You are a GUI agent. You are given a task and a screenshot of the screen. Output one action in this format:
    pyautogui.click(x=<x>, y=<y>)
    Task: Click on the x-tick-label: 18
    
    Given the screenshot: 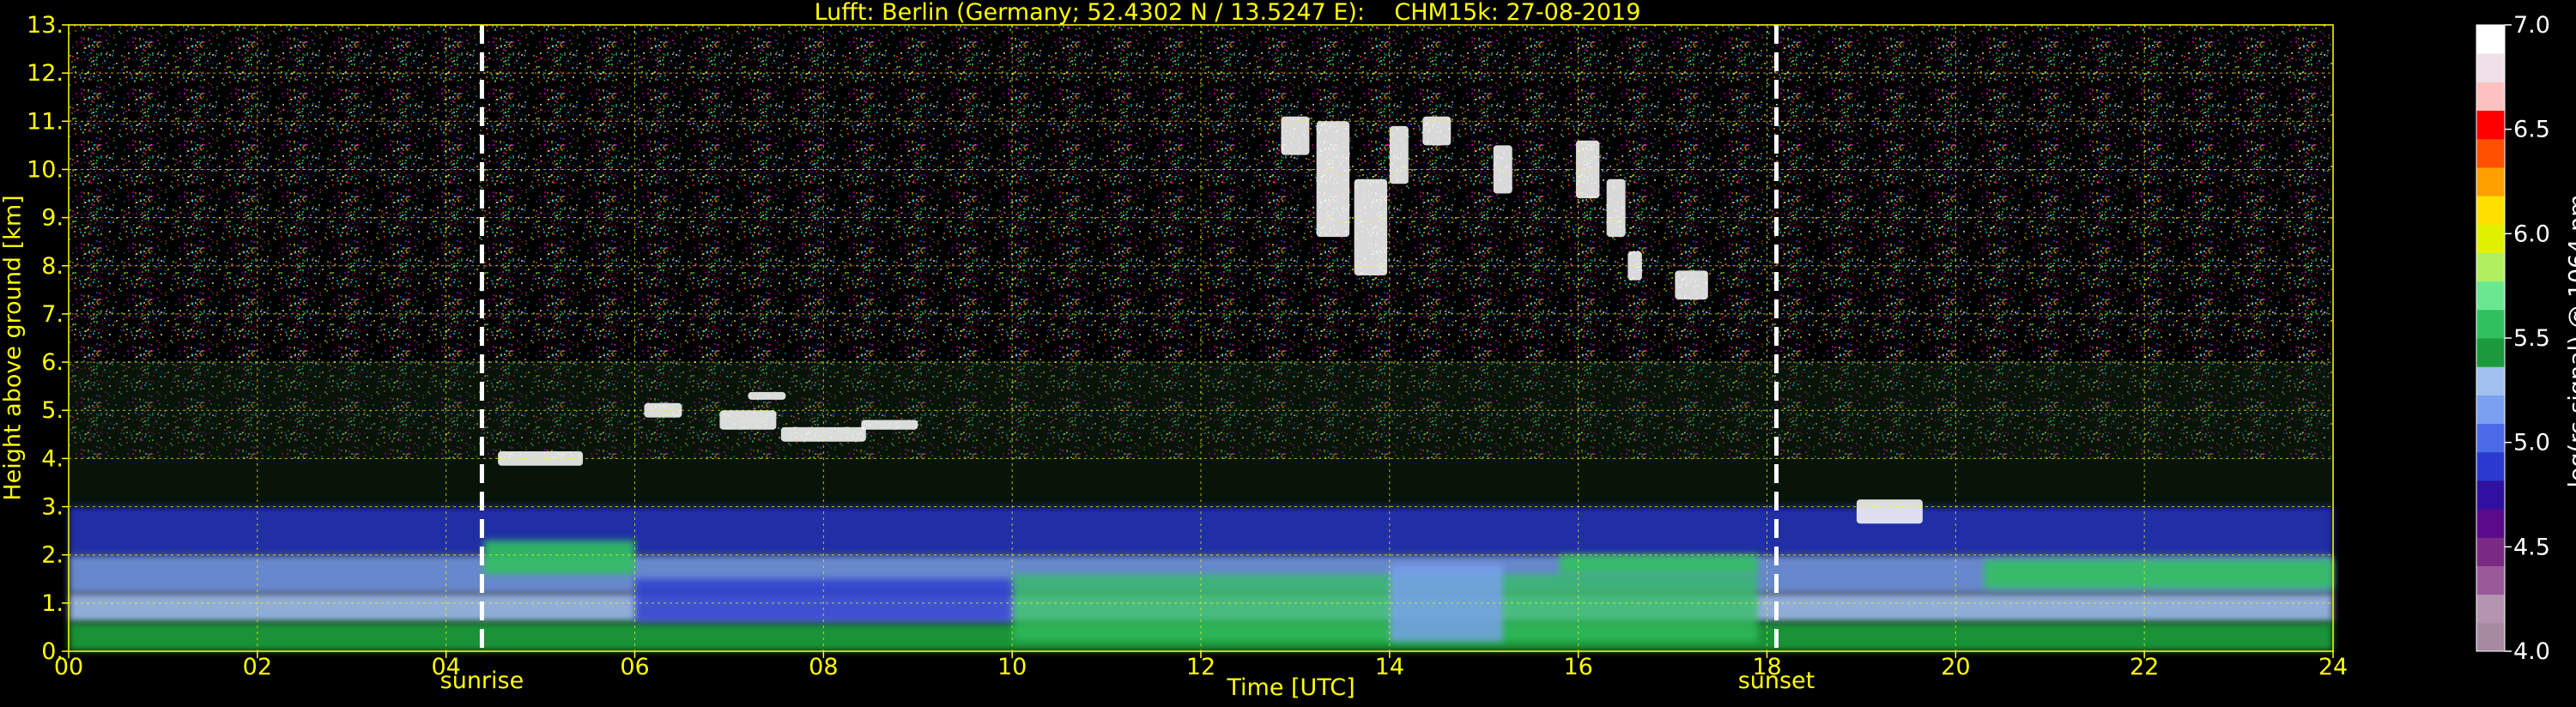 What is the action you would take?
    pyautogui.click(x=1766, y=667)
    